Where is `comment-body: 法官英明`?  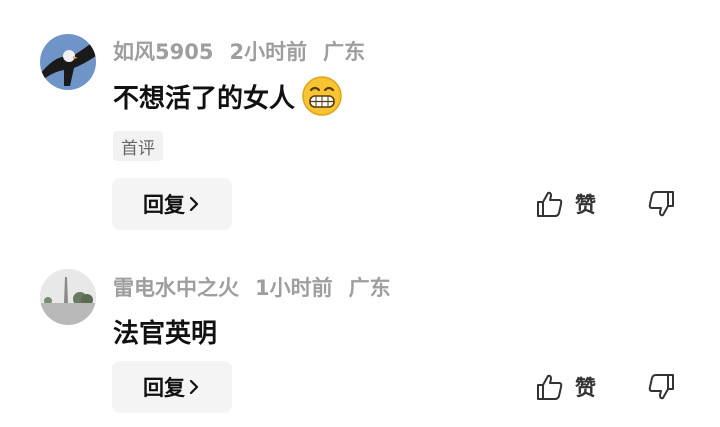
comment-body: 法官英明 is located at coordinates (165, 333).